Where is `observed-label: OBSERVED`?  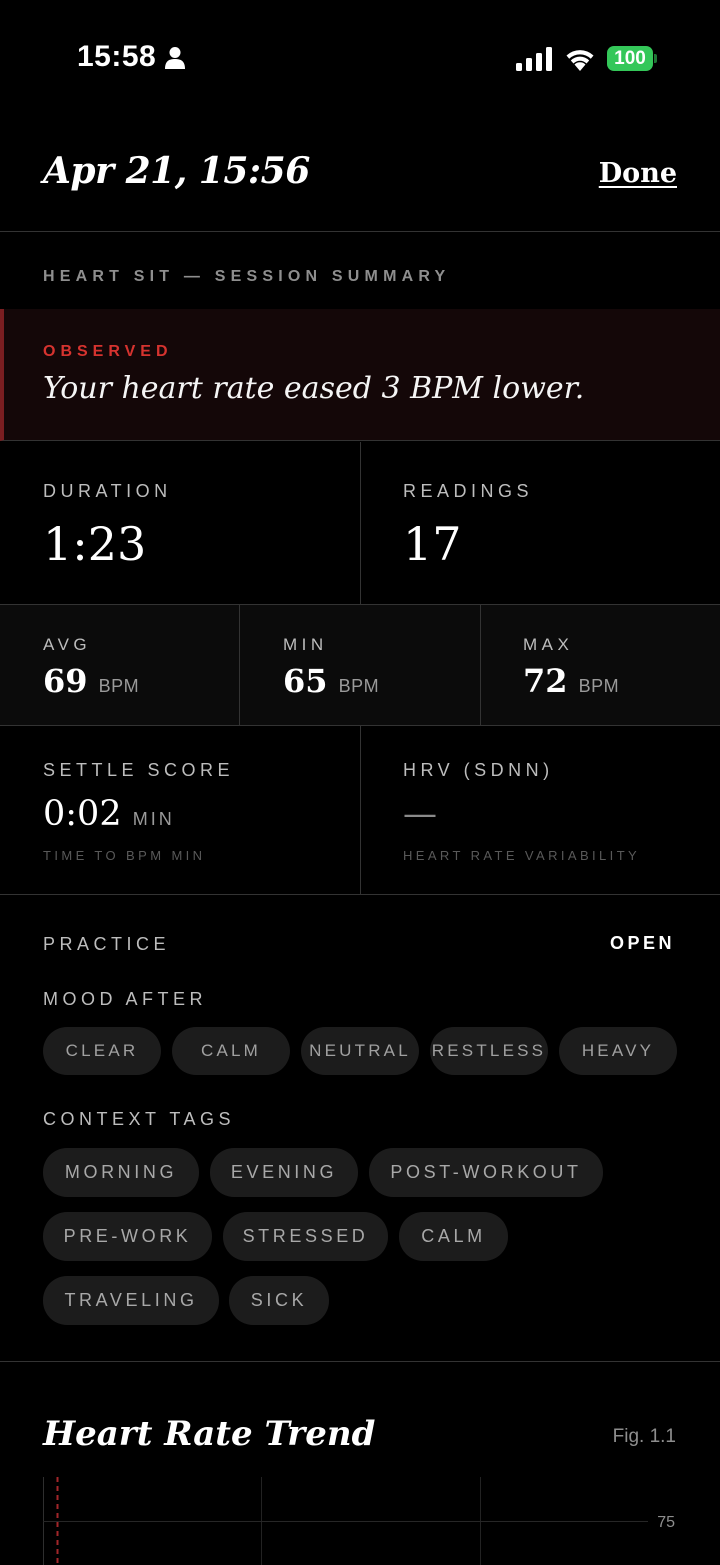 observed-label: OBSERVED is located at coordinates (108, 351).